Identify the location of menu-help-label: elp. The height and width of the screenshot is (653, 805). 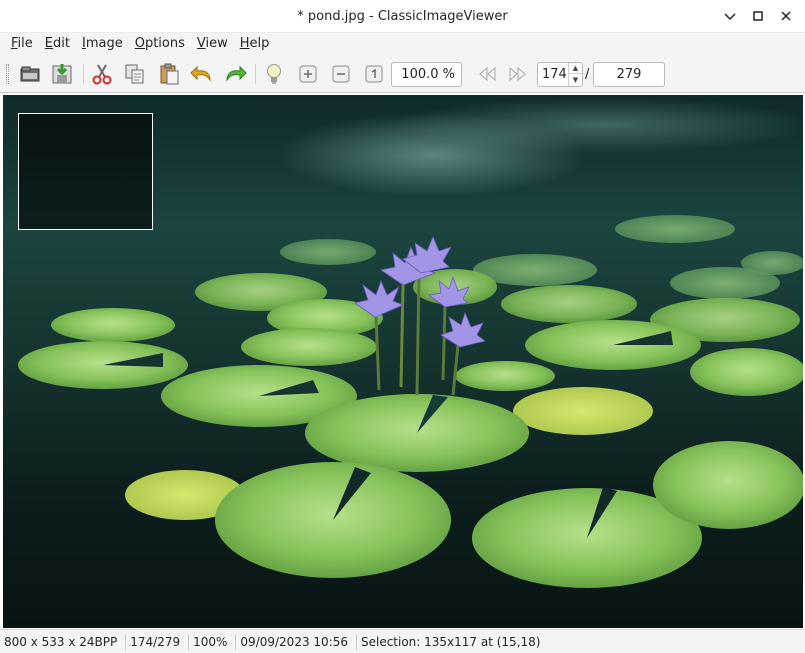
(259, 43).